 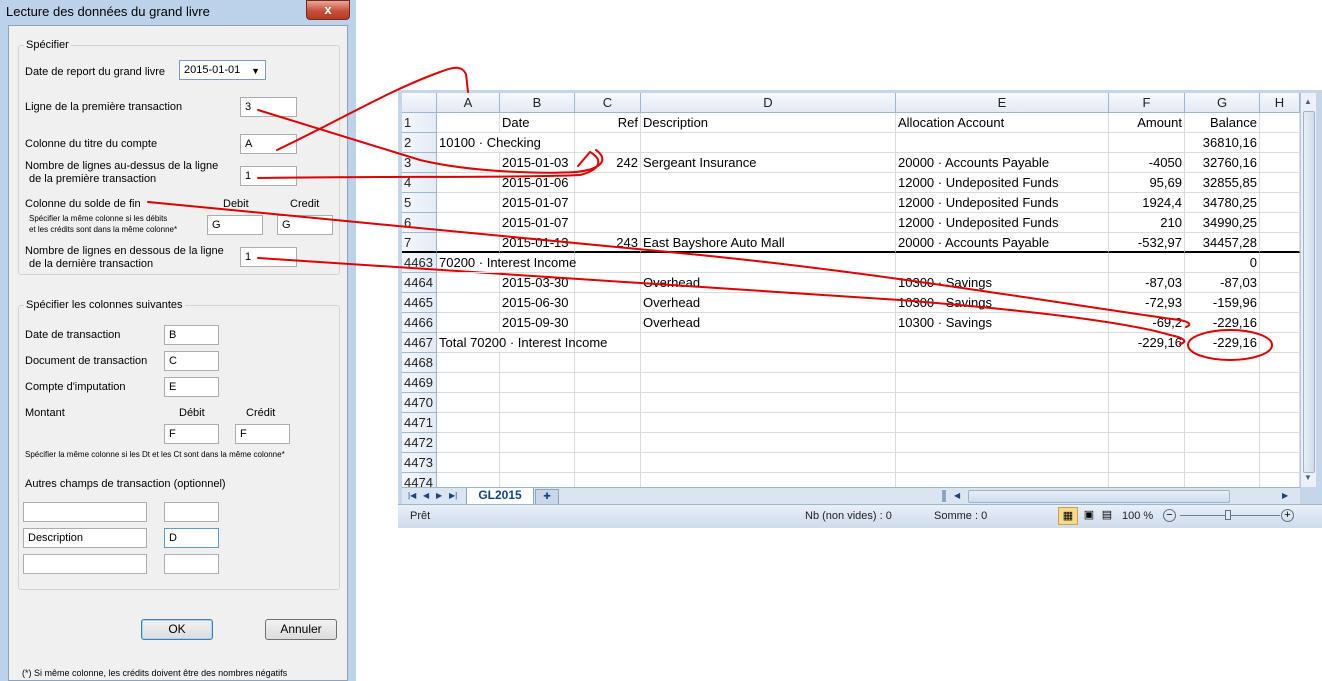 What do you see at coordinates (537, 243) in the screenshot?
I see `cell-b-7: 2015-01-13` at bounding box center [537, 243].